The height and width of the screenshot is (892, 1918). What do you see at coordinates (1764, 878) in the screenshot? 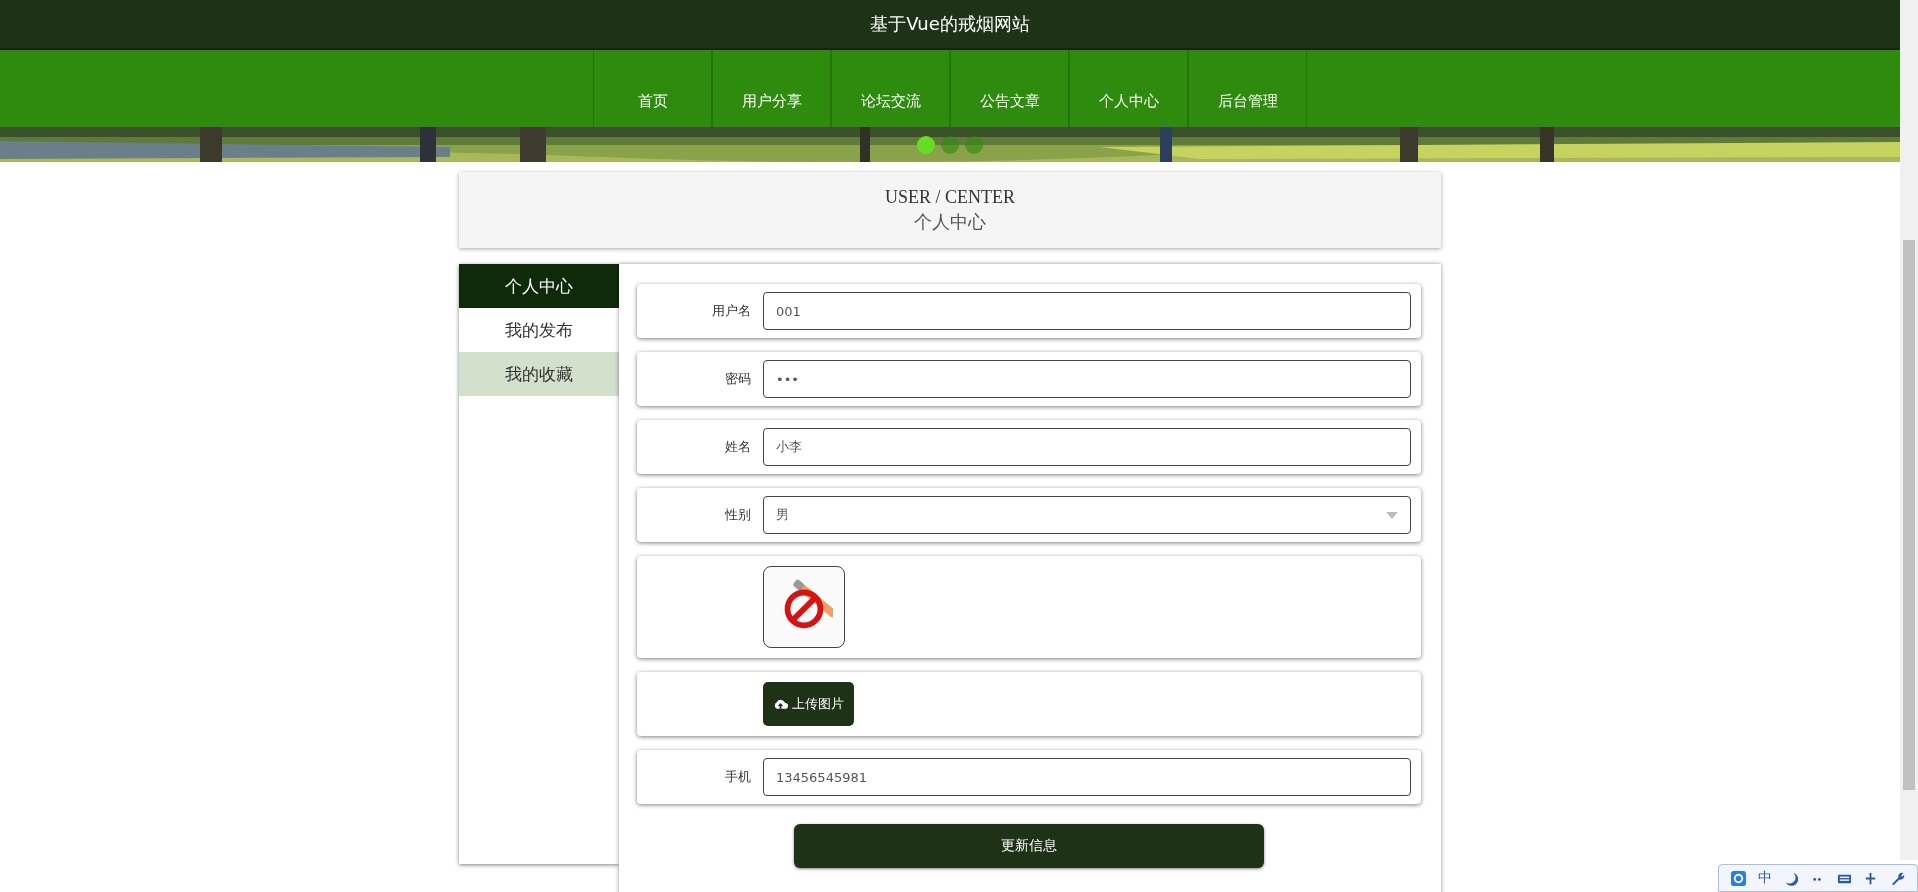
I see `ime-mode: 中` at bounding box center [1764, 878].